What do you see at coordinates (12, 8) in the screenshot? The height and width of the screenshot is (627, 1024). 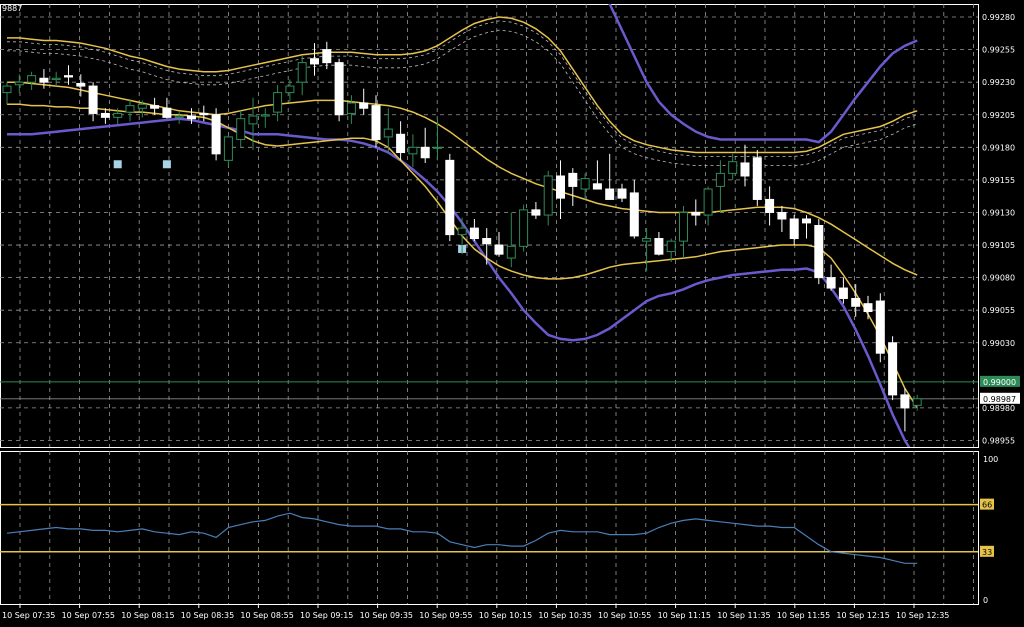 I see `symbol-corner-label: 9887` at bounding box center [12, 8].